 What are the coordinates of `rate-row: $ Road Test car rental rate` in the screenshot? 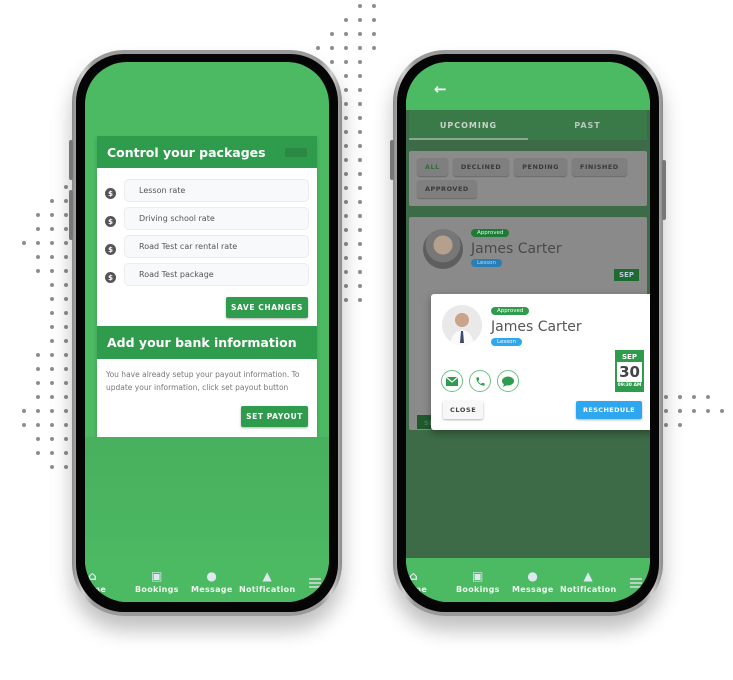 It's located at (207, 246).